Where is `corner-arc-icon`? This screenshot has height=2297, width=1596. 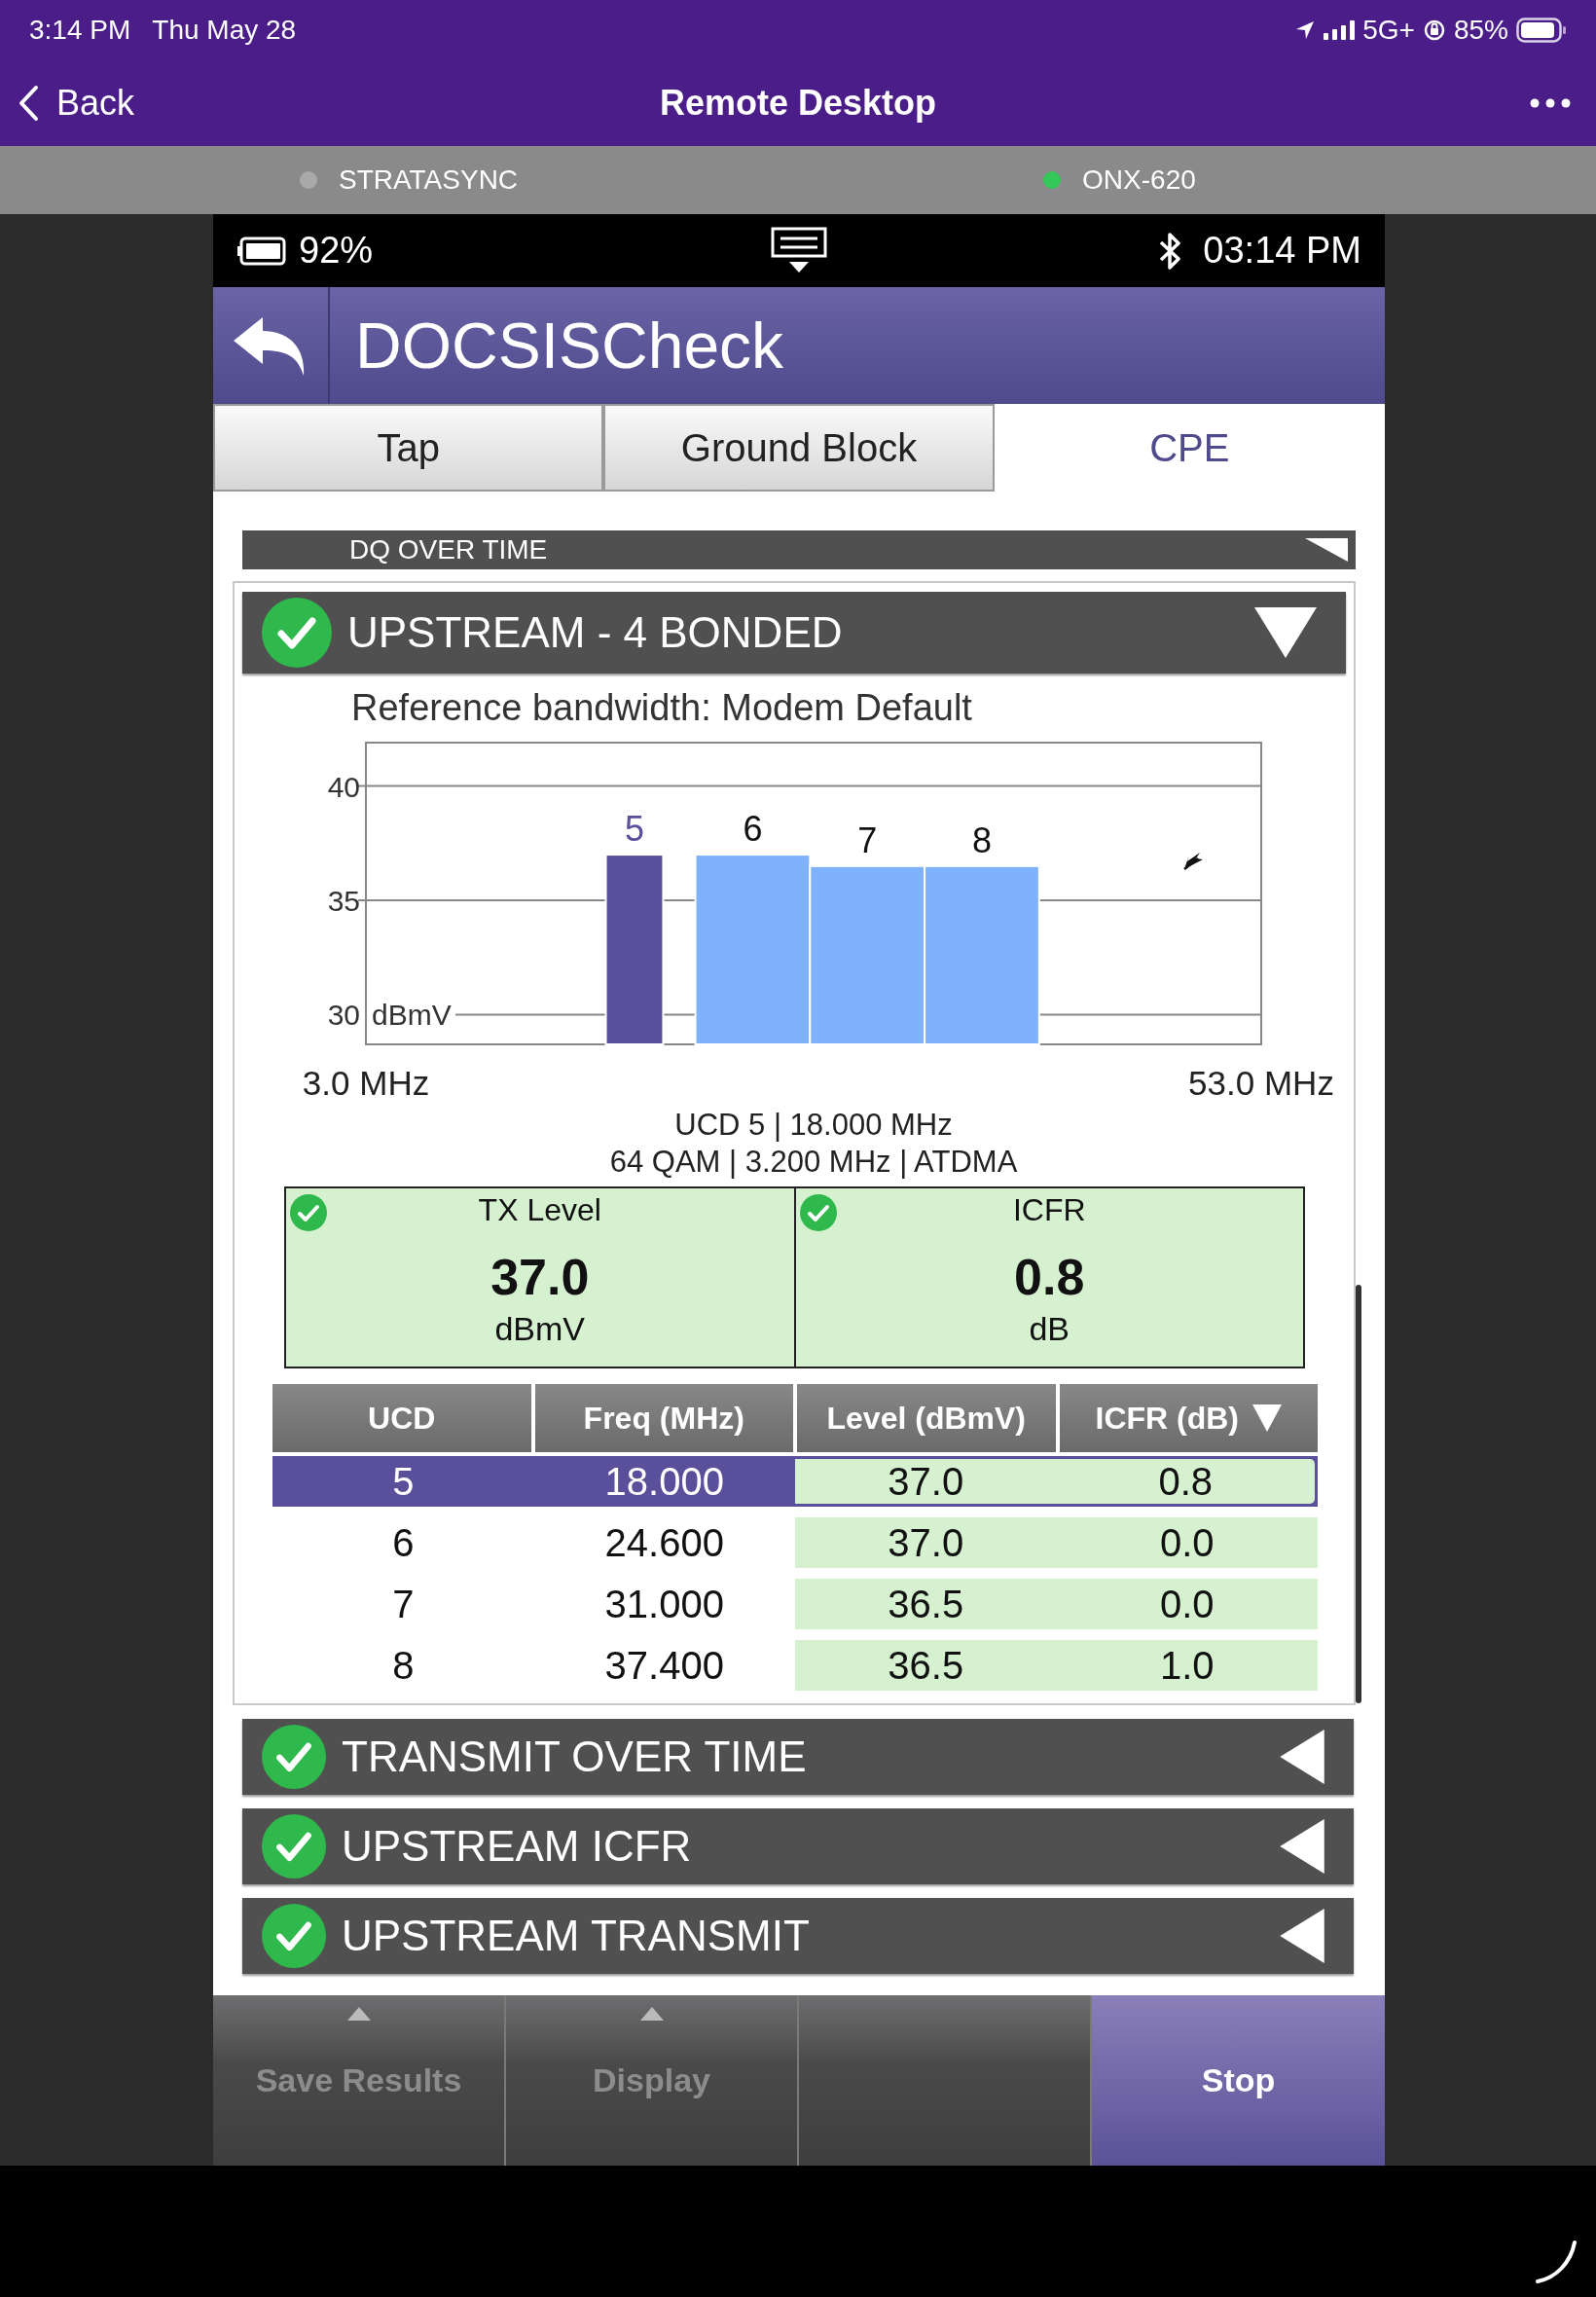 corner-arc-icon is located at coordinates (1556, 2261).